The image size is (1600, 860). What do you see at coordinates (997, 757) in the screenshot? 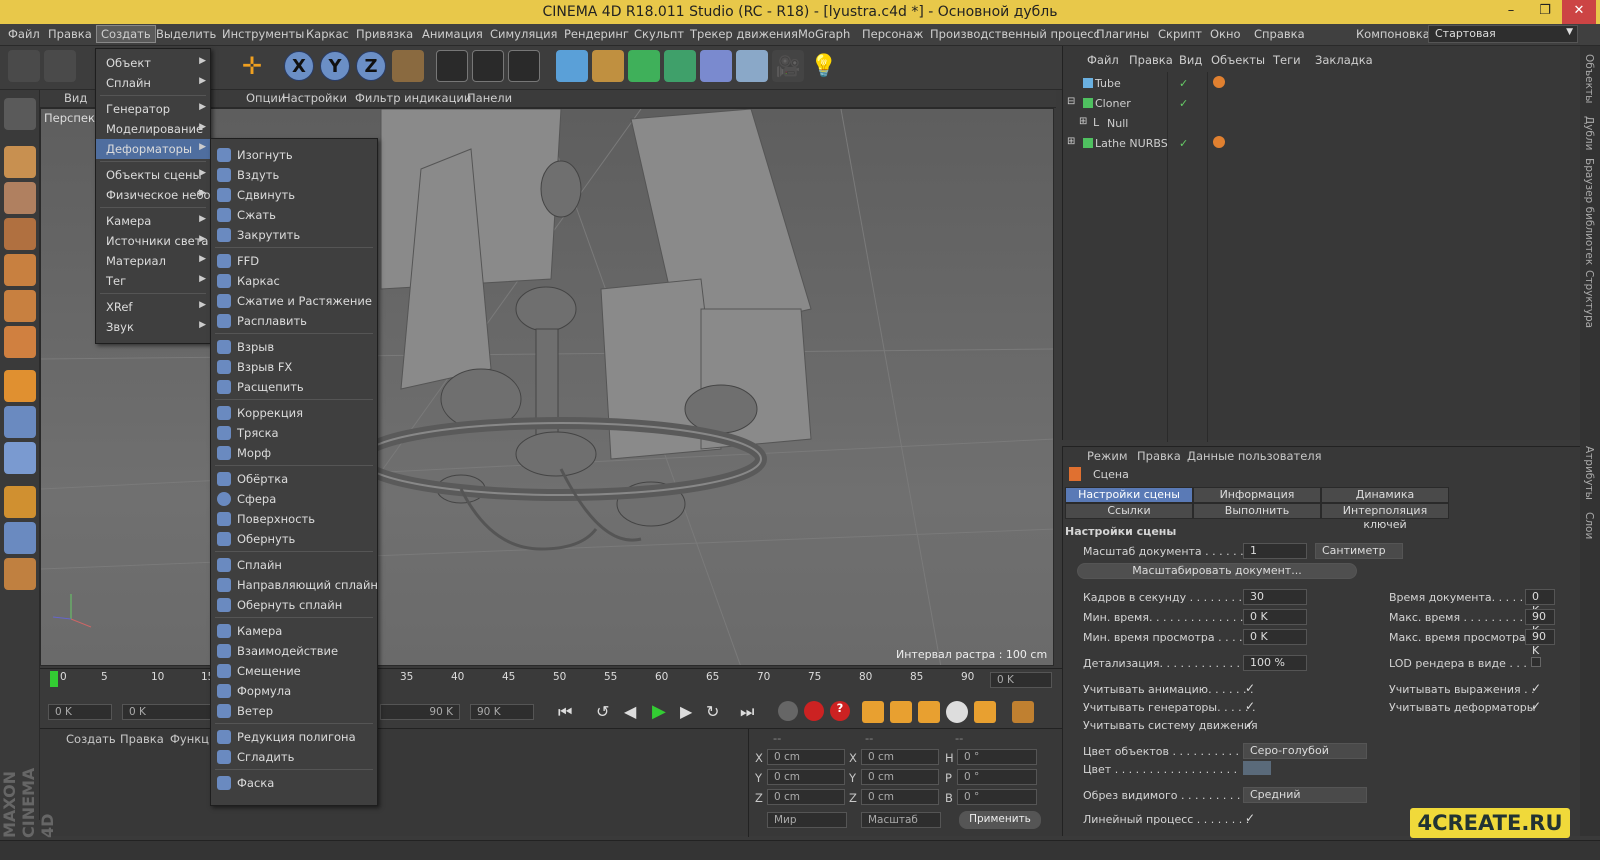
I see `coord-rot-h: 0 °` at bounding box center [997, 757].